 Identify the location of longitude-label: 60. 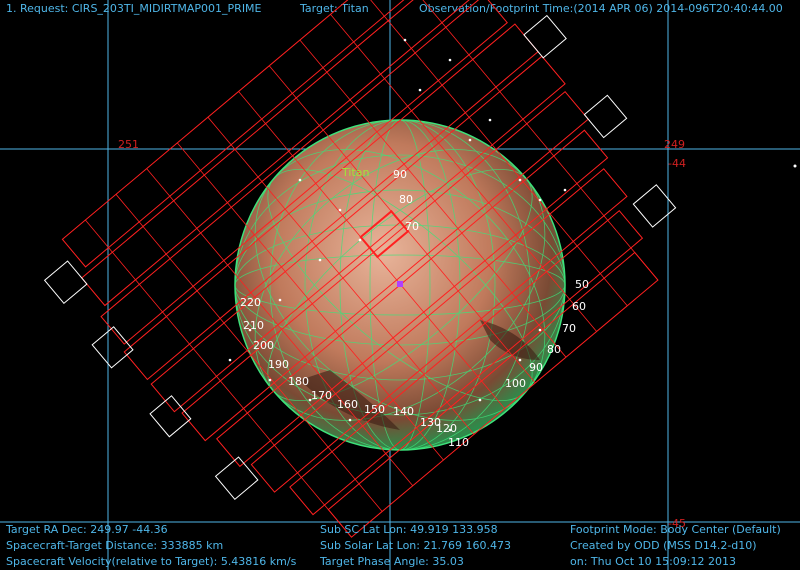
(579, 306).